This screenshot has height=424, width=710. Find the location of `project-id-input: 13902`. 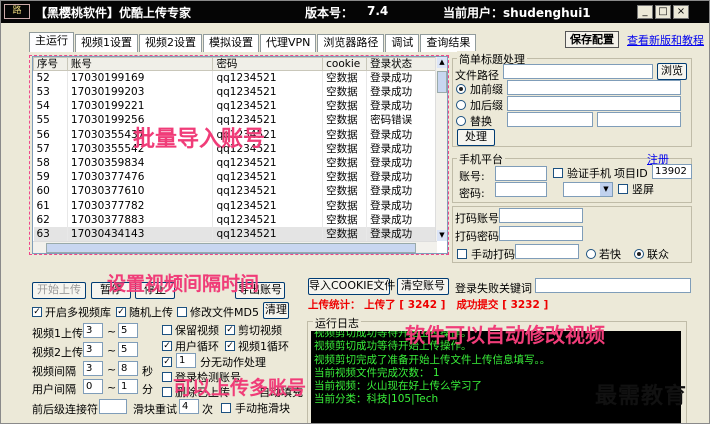

project-id-input: 13902 is located at coordinates (672, 171).